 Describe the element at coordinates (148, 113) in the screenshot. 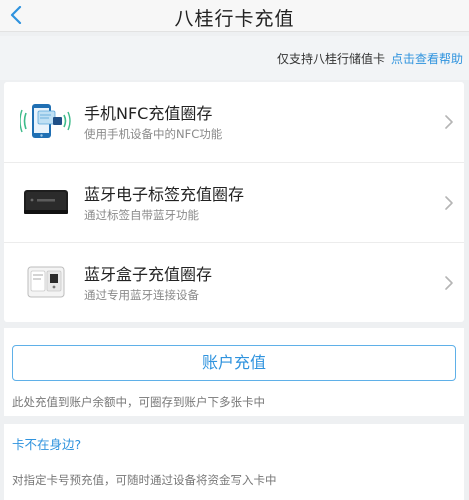

I see `method-title: 手机NFC充值圈存` at that location.